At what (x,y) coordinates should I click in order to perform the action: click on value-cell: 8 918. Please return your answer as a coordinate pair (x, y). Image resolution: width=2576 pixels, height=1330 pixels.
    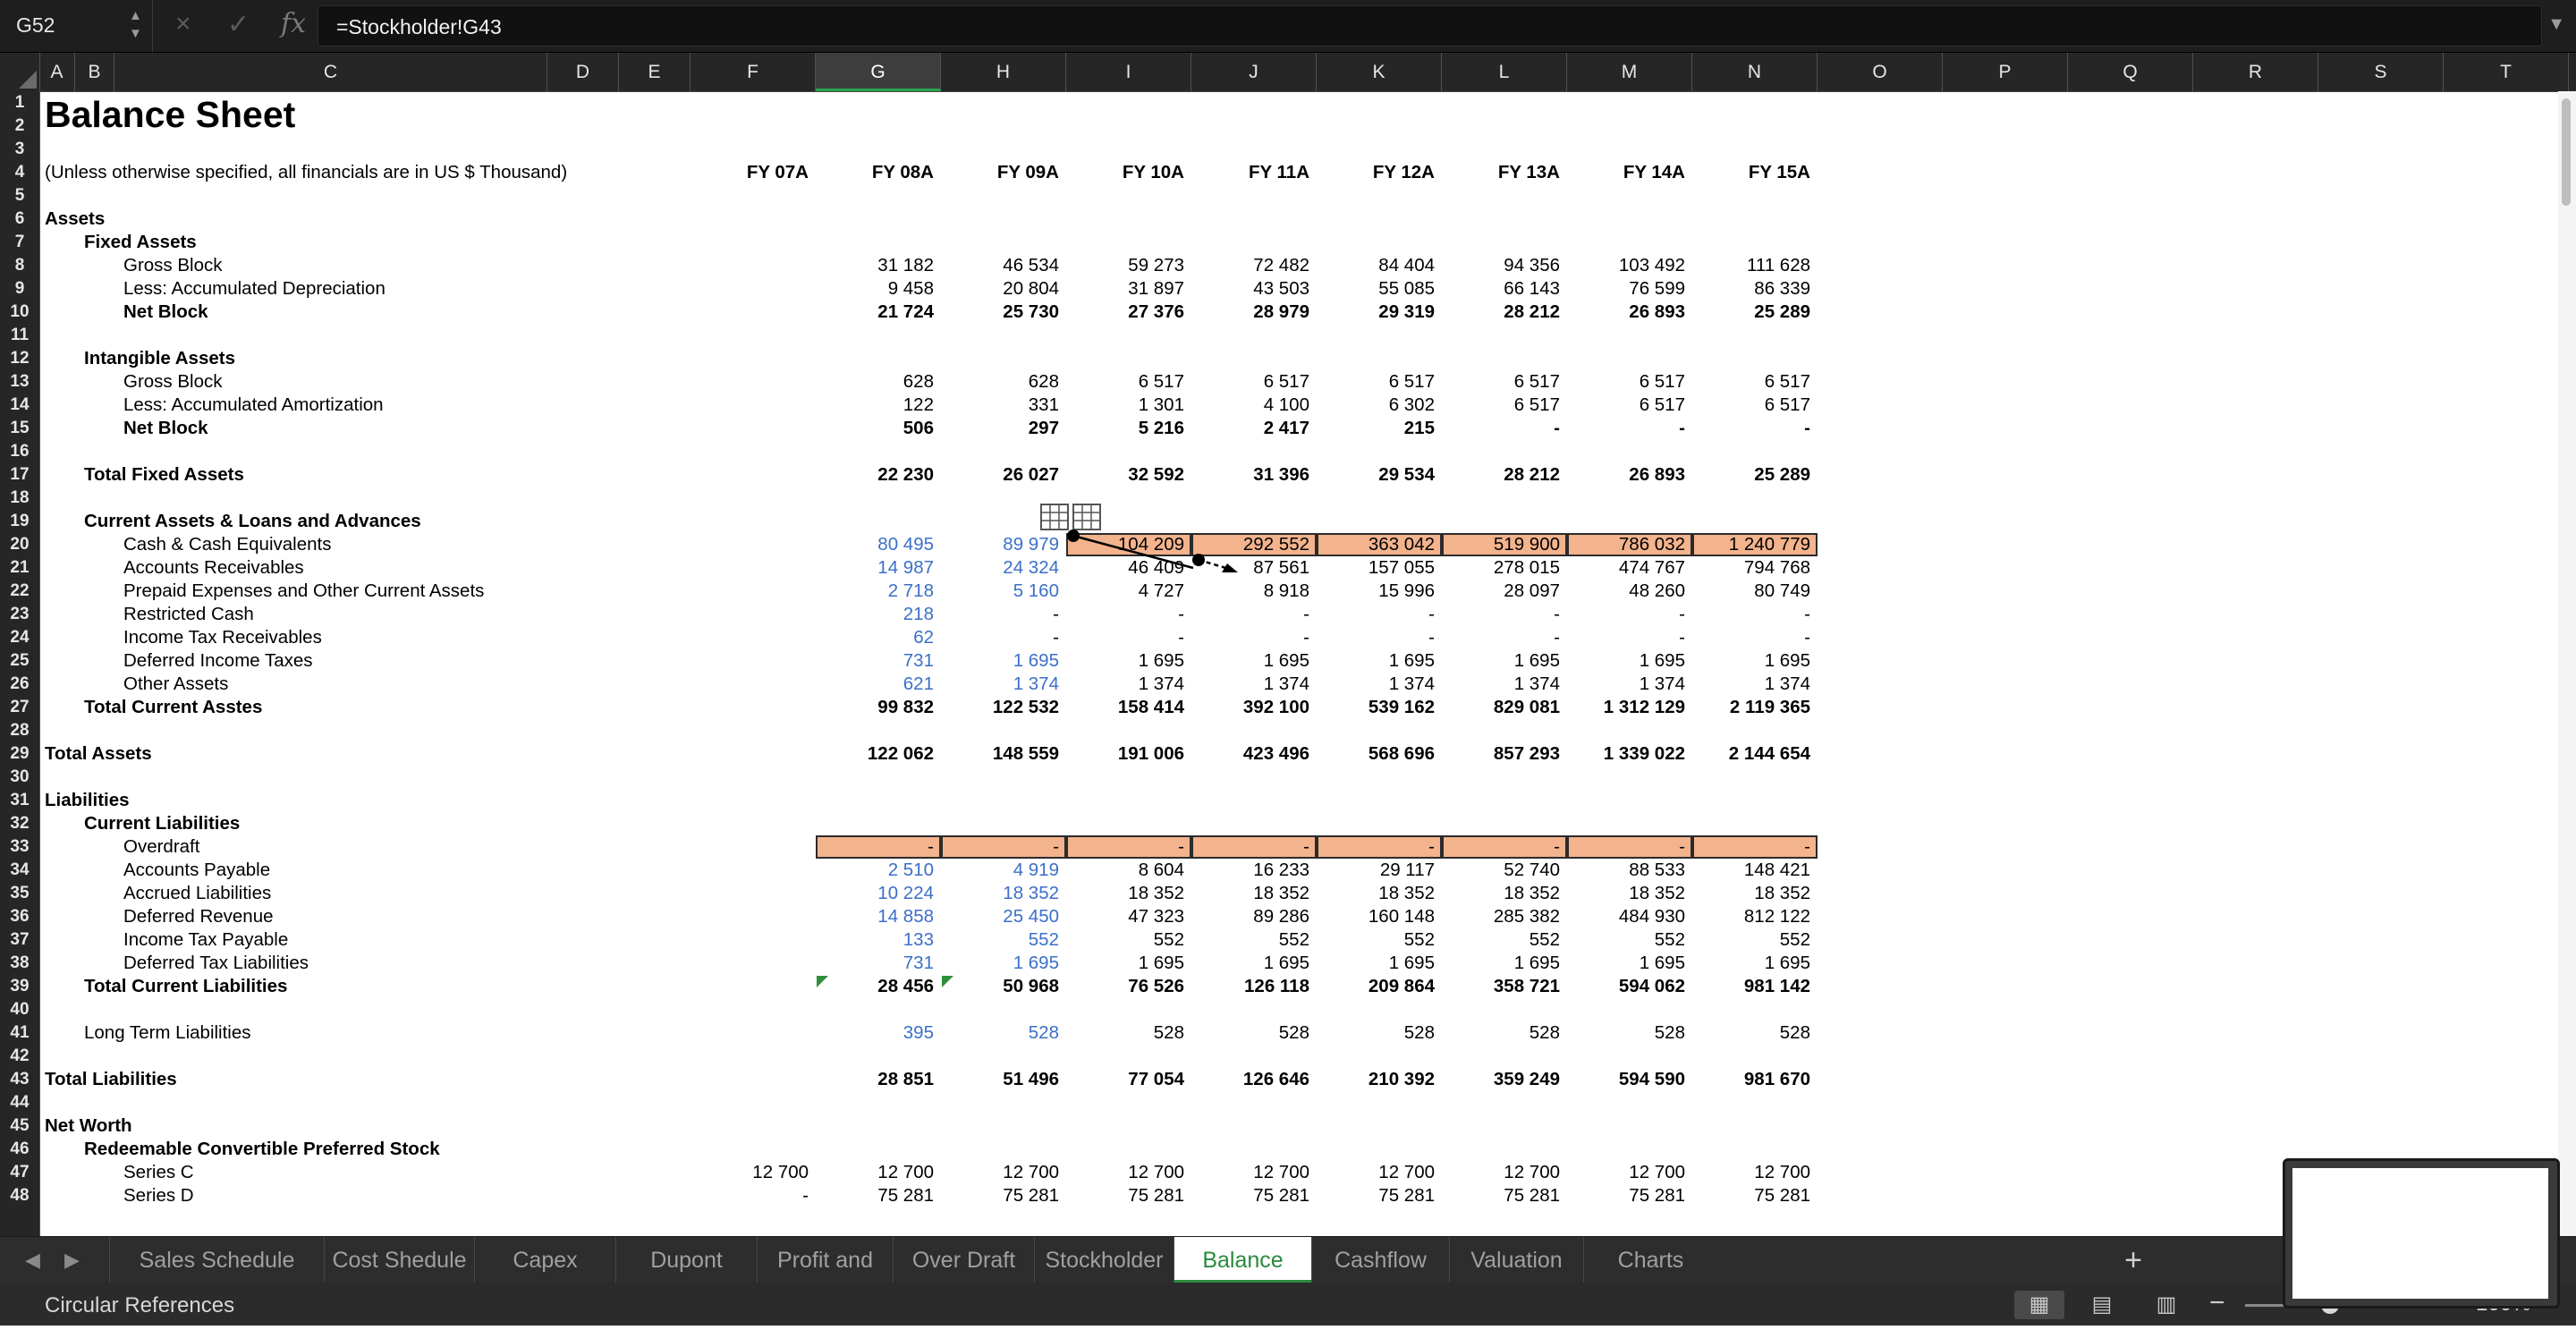
    Looking at the image, I should click on (1250, 591).